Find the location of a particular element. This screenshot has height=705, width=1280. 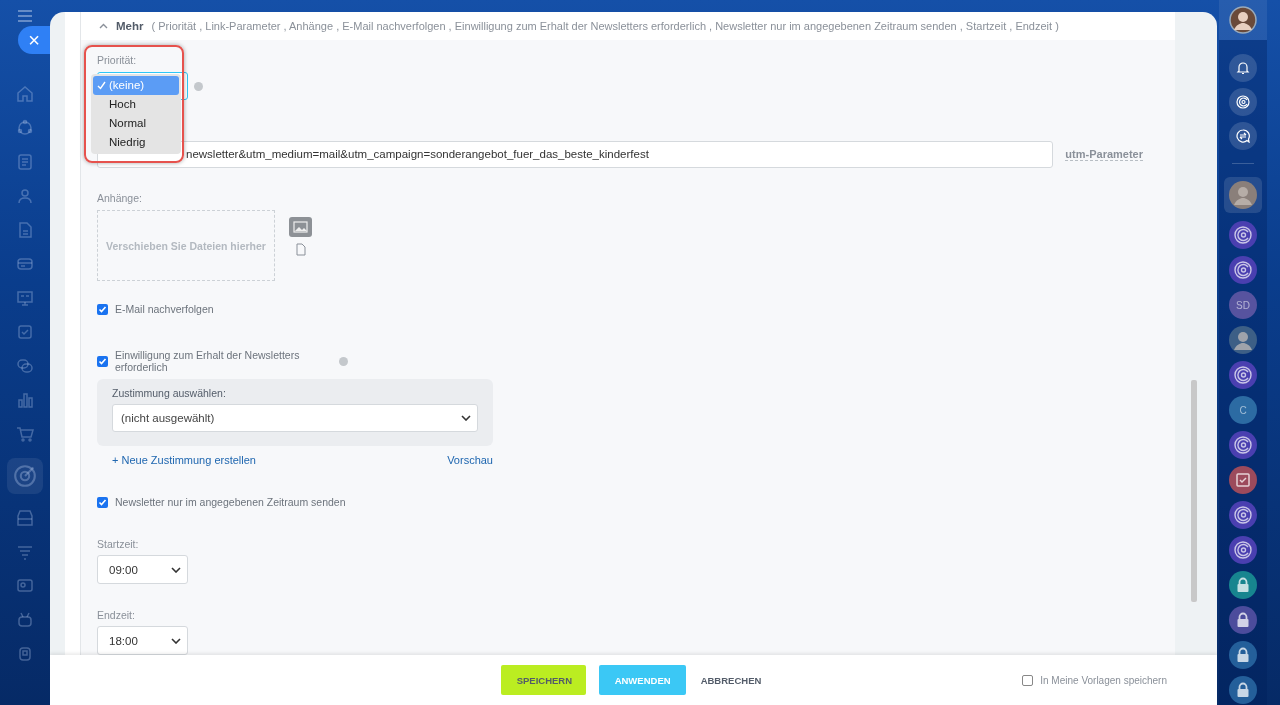

field-label: Zustimmung auswählen: is located at coordinates (169, 393).